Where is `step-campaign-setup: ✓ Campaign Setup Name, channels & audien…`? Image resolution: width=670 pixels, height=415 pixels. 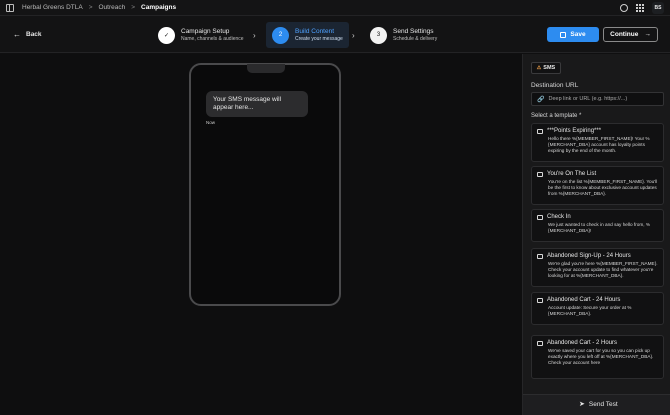
step-campaign-setup: ✓ Campaign Setup Name, channels & audien… is located at coordinates (201, 35).